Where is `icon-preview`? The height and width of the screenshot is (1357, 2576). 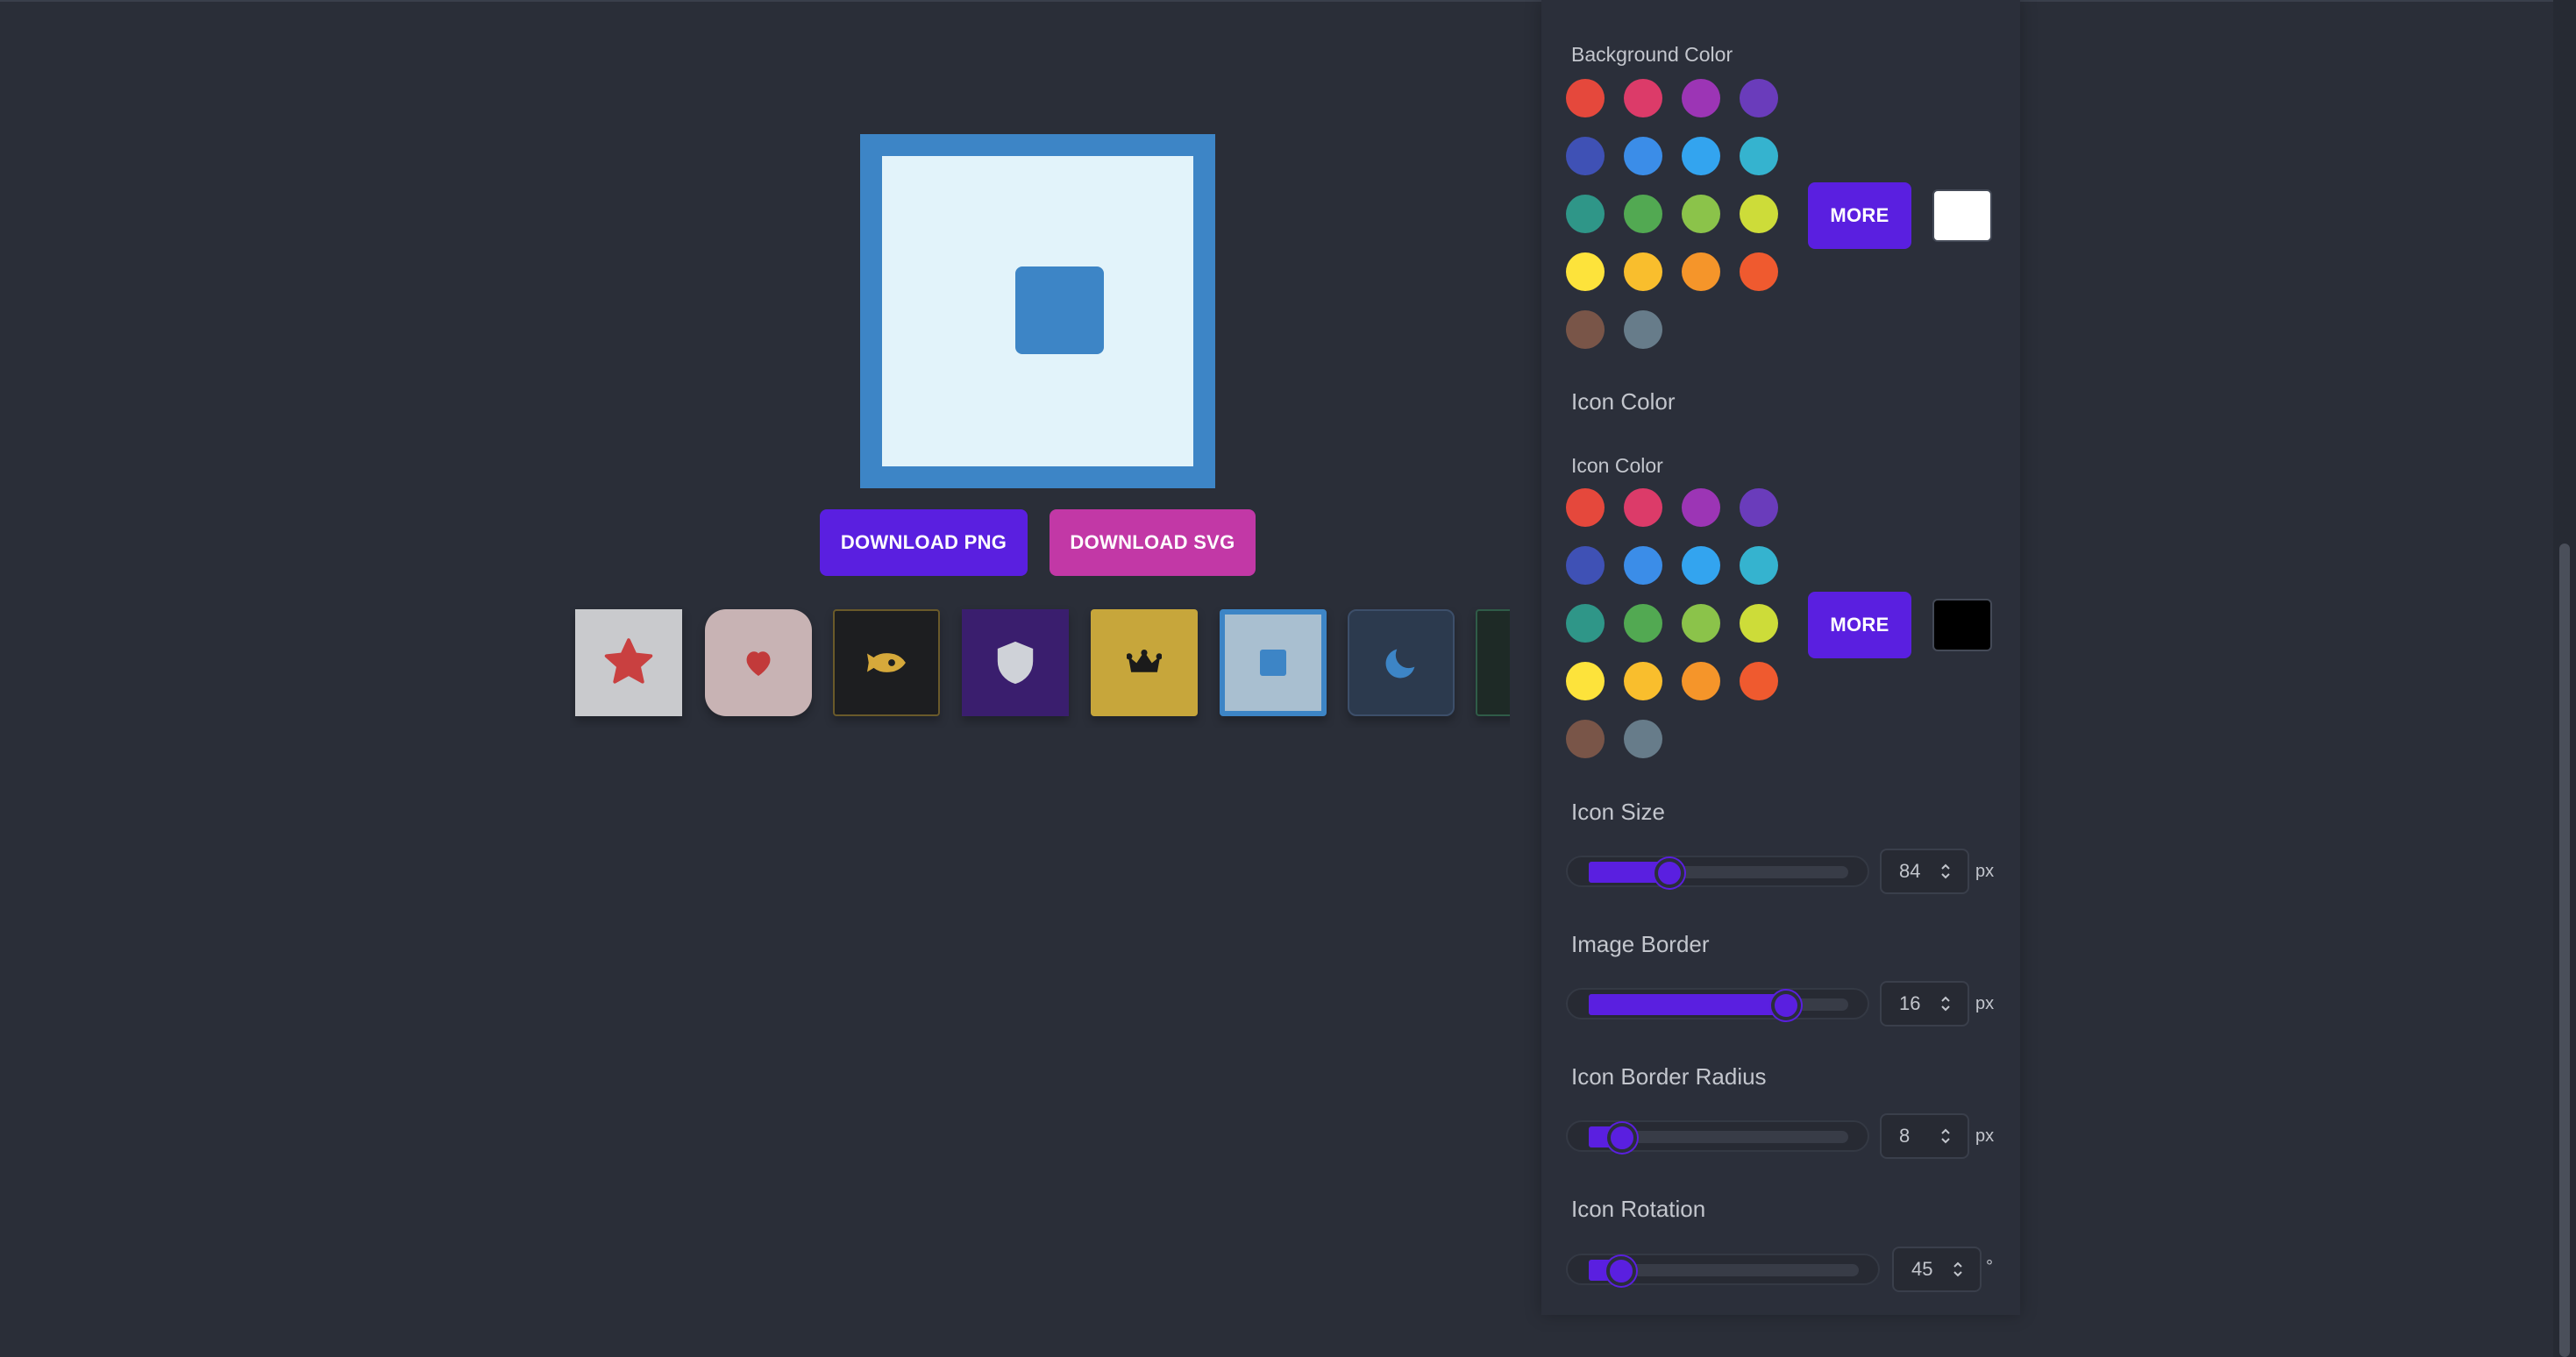 icon-preview is located at coordinates (1037, 311).